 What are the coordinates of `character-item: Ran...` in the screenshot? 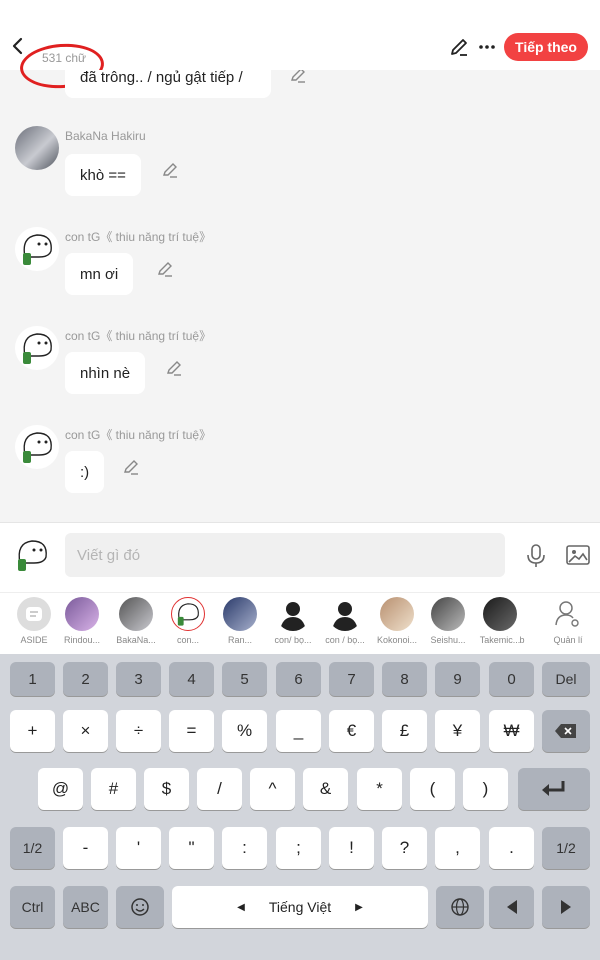 It's located at (240, 621).